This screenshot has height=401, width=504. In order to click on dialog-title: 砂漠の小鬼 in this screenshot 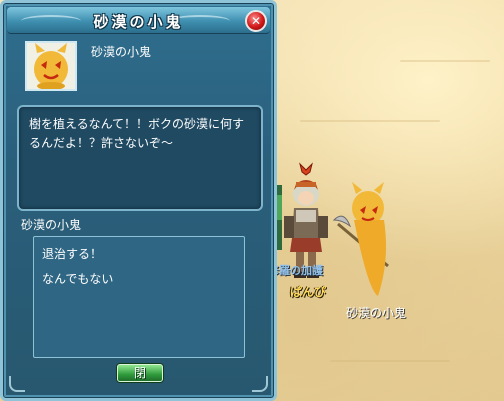, I will do `click(138, 22)`.